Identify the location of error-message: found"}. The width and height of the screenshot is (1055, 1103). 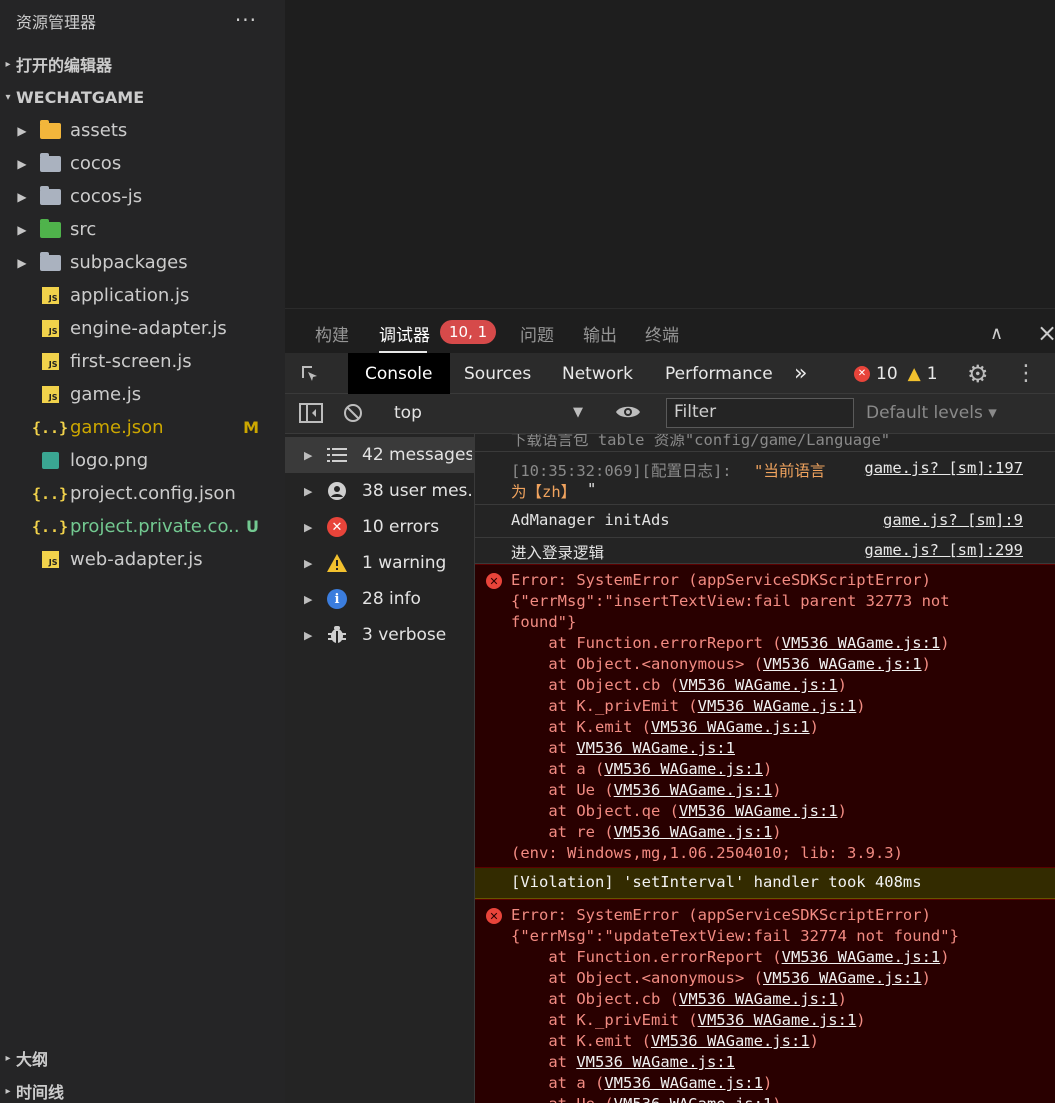
(544, 622).